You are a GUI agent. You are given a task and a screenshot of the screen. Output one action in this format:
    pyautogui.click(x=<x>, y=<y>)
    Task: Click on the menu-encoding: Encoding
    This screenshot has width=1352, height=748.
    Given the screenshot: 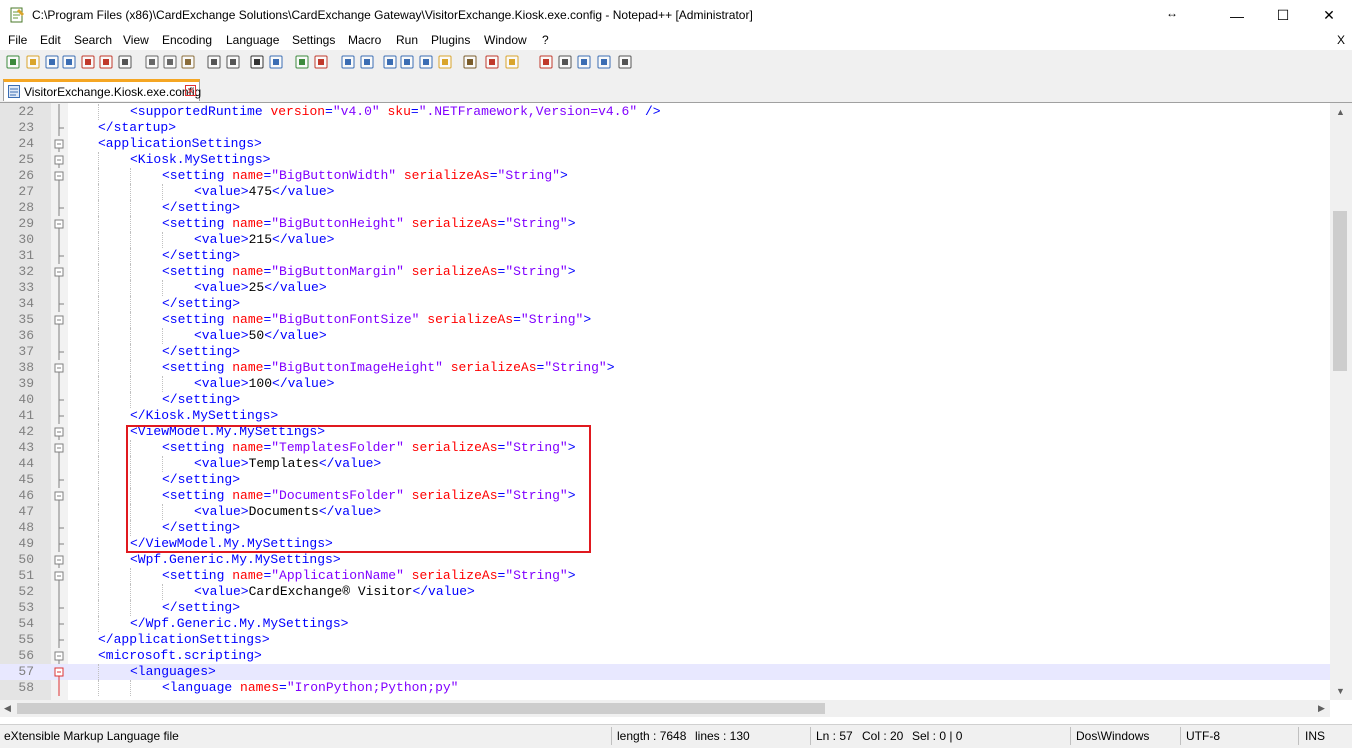 What is the action you would take?
    pyautogui.click(x=187, y=40)
    